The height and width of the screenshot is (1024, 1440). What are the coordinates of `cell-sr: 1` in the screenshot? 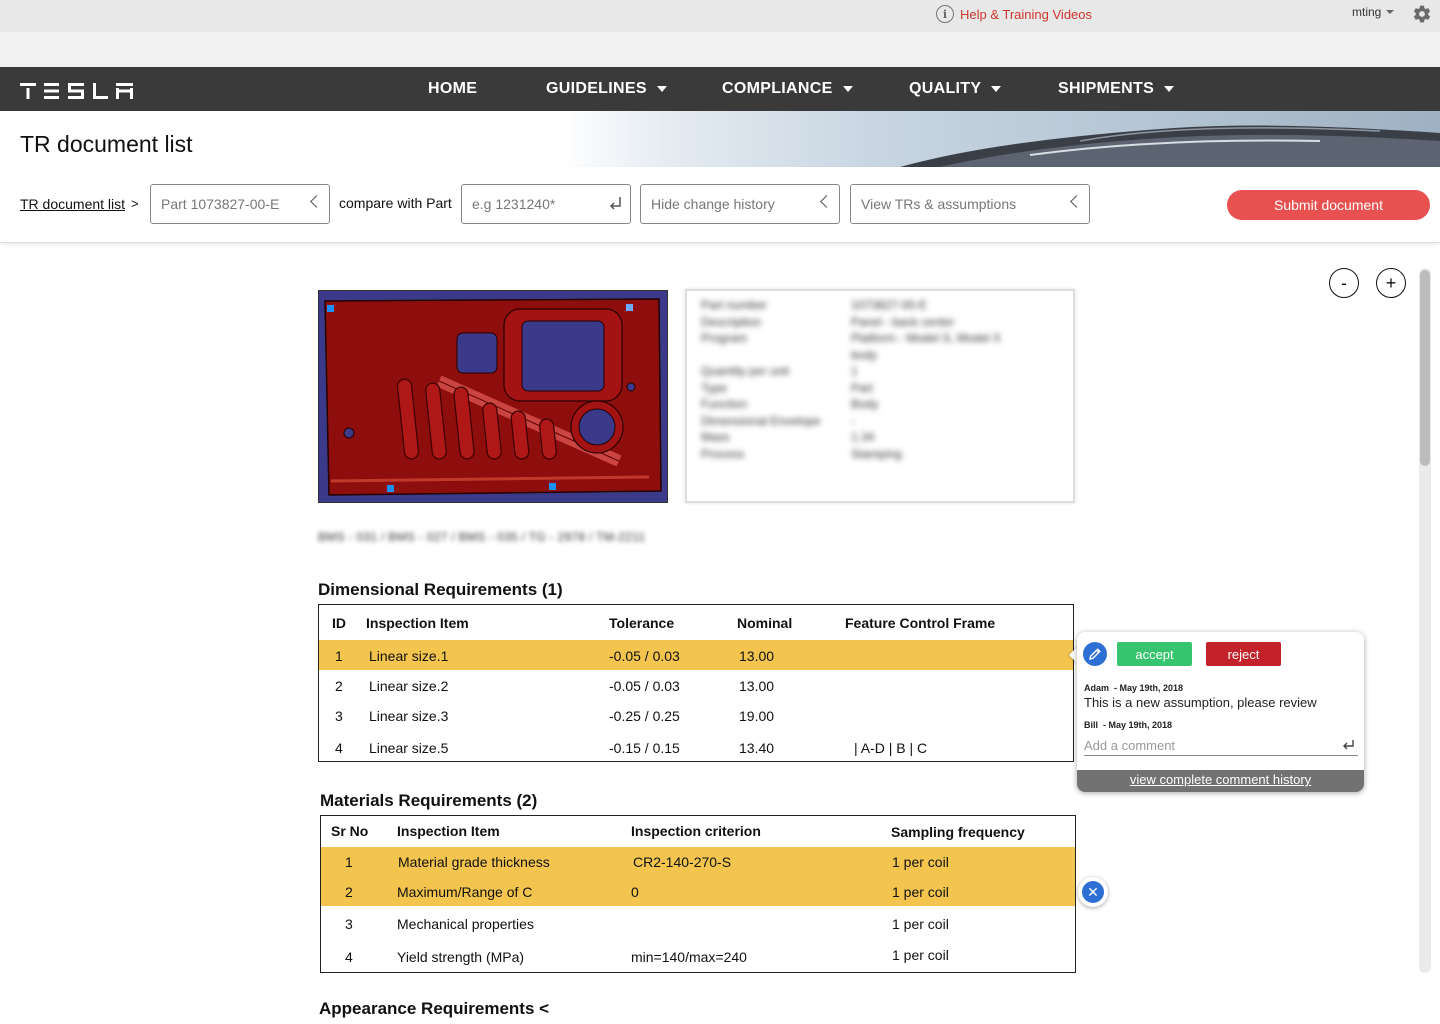 It's located at (349, 862).